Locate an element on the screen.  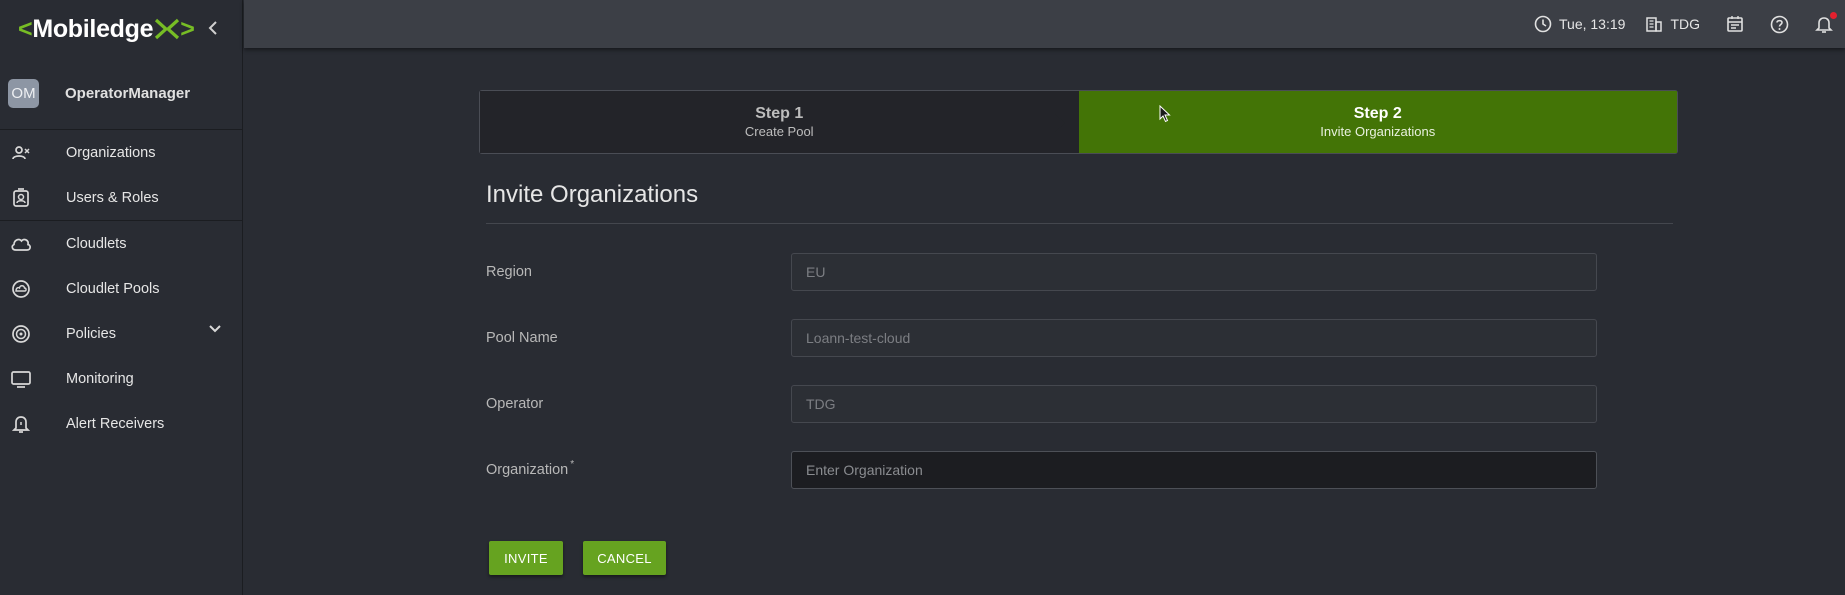
region-label: Region is located at coordinates (509, 272).